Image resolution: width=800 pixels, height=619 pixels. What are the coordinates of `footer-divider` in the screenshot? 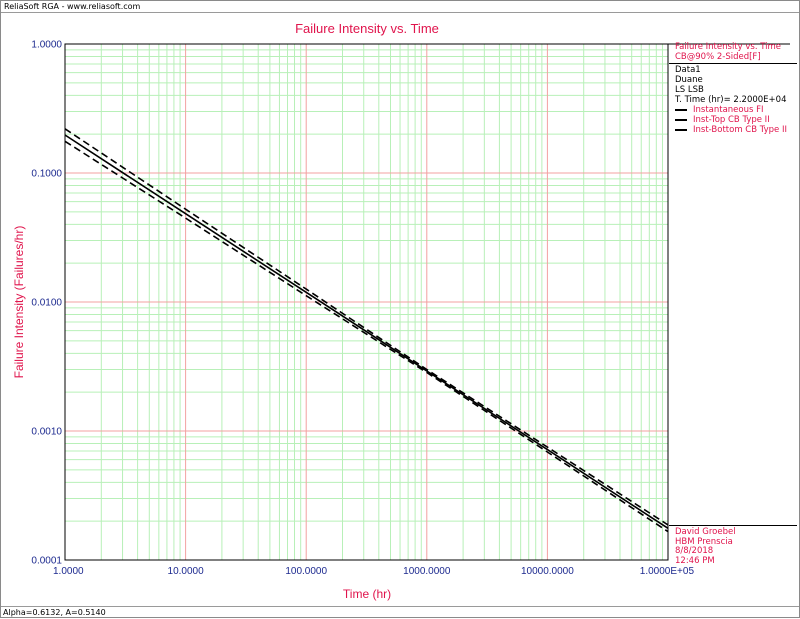 It's located at (733, 525).